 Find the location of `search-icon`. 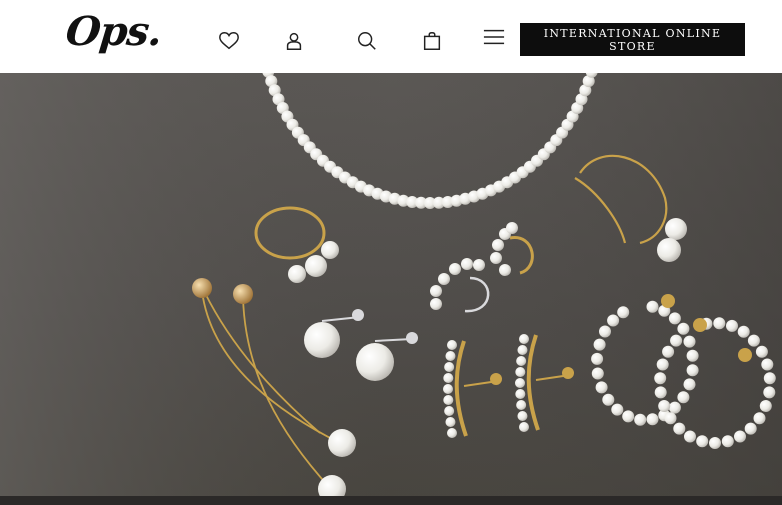

search-icon is located at coordinates (367, 41).